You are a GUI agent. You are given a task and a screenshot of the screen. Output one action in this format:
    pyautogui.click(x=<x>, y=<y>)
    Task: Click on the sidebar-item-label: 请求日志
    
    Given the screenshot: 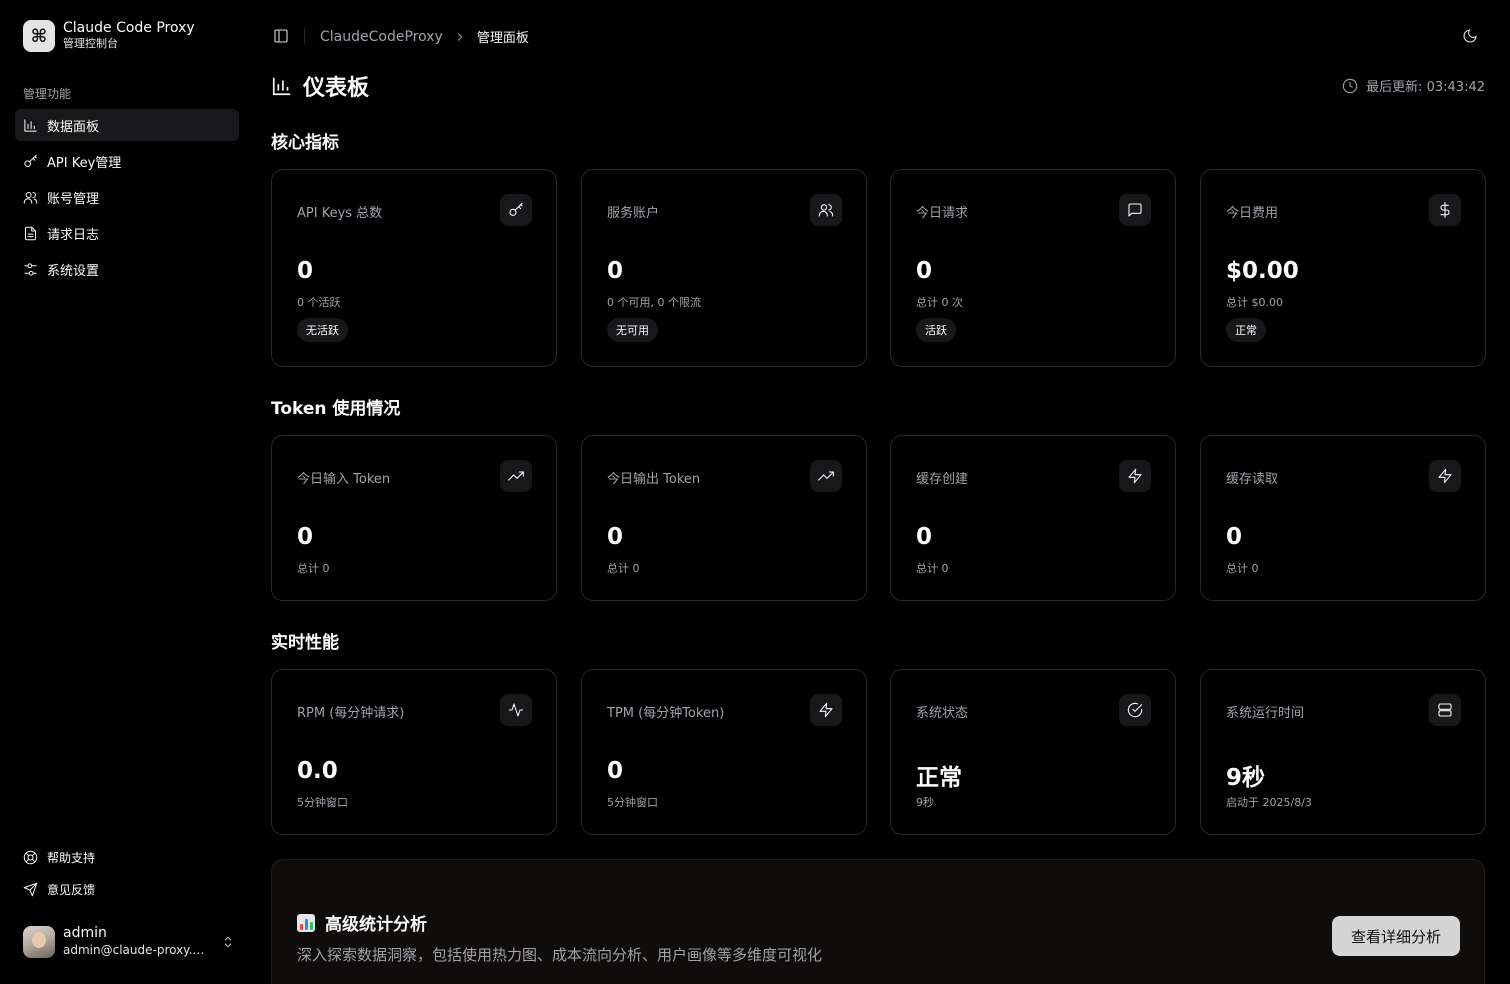 What is the action you would take?
    pyautogui.click(x=73, y=235)
    